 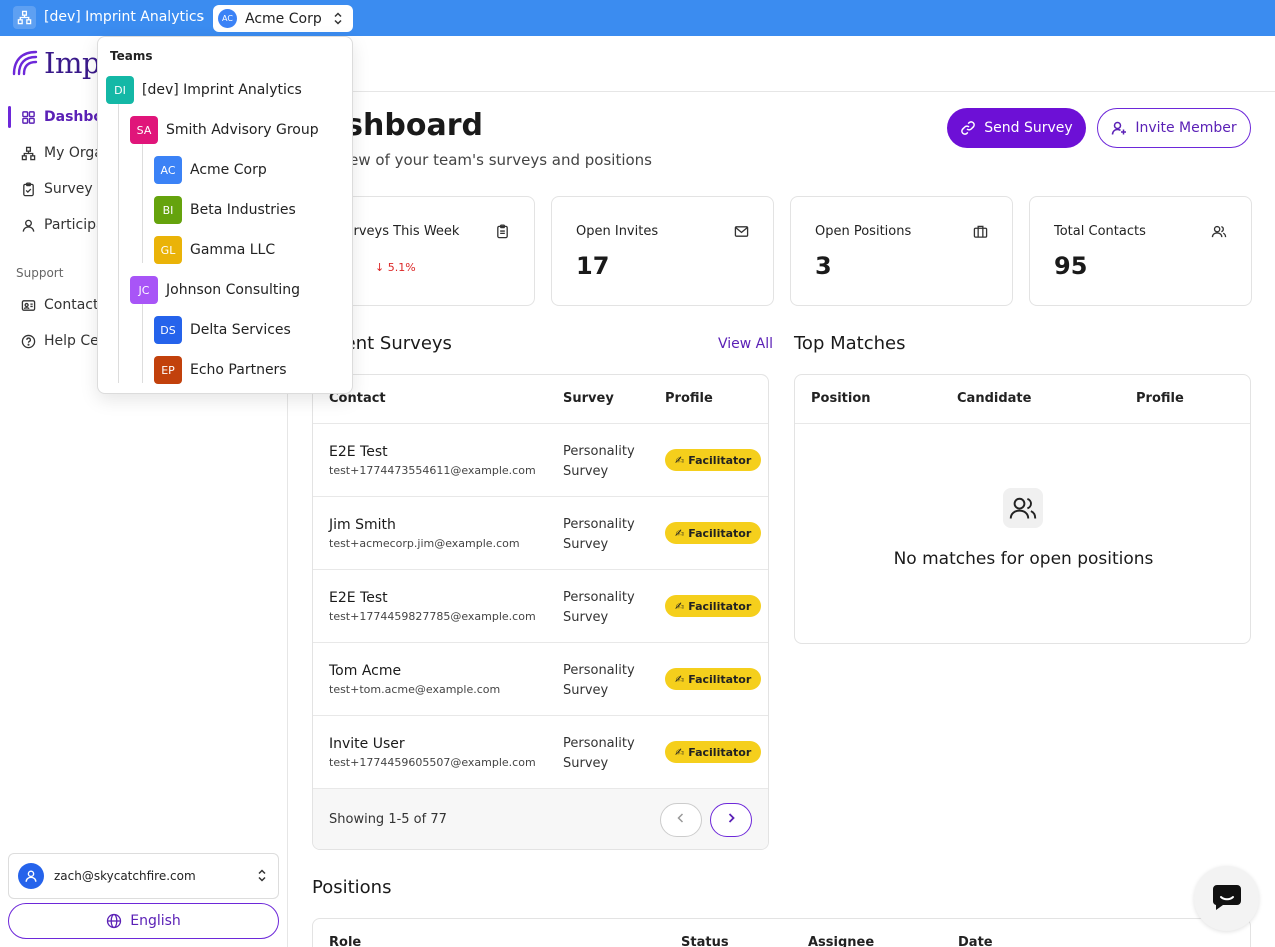 What do you see at coordinates (823, 266) in the screenshot?
I see `stat-value: 3` at bounding box center [823, 266].